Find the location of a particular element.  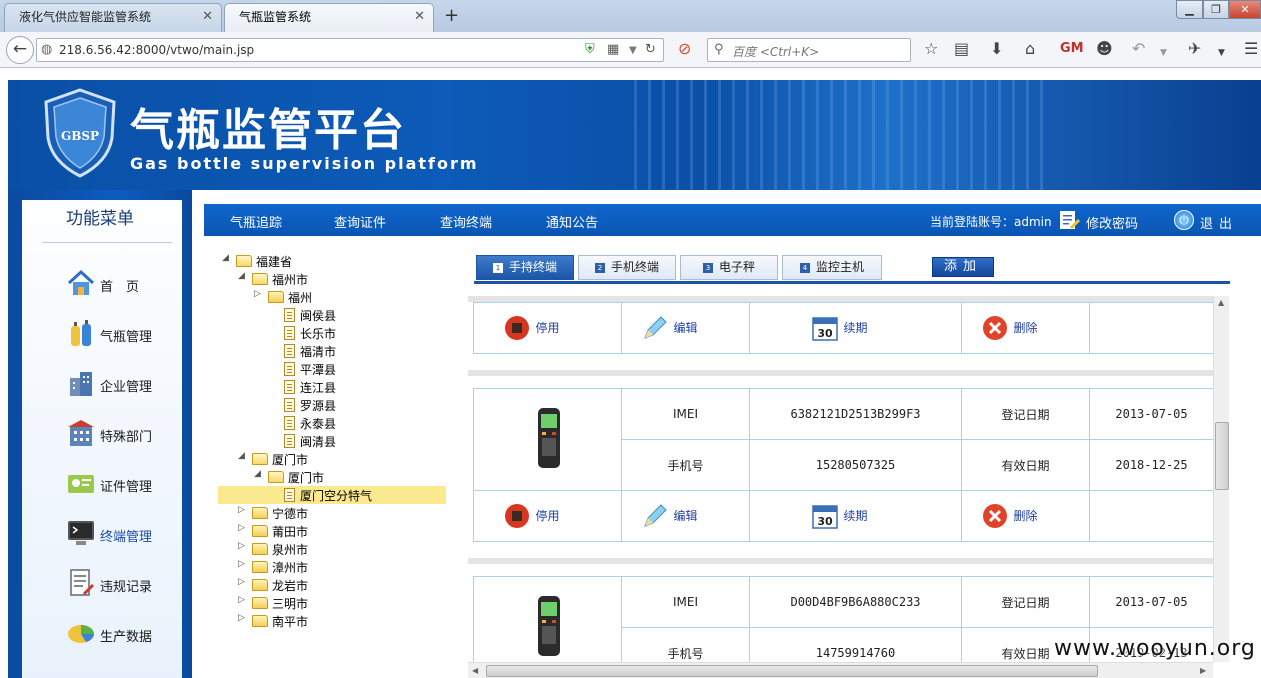

sidebar-item-terminal: 终端管理 is located at coordinates (126, 534).